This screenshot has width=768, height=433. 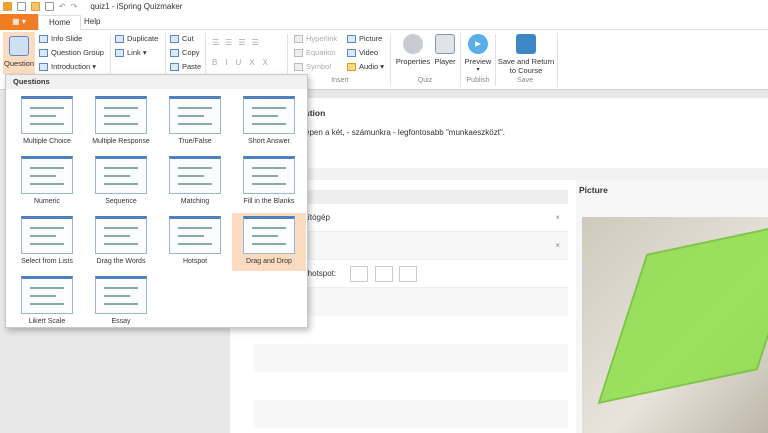 I want to click on rectangle-hotspot-button, so click(x=359, y=274).